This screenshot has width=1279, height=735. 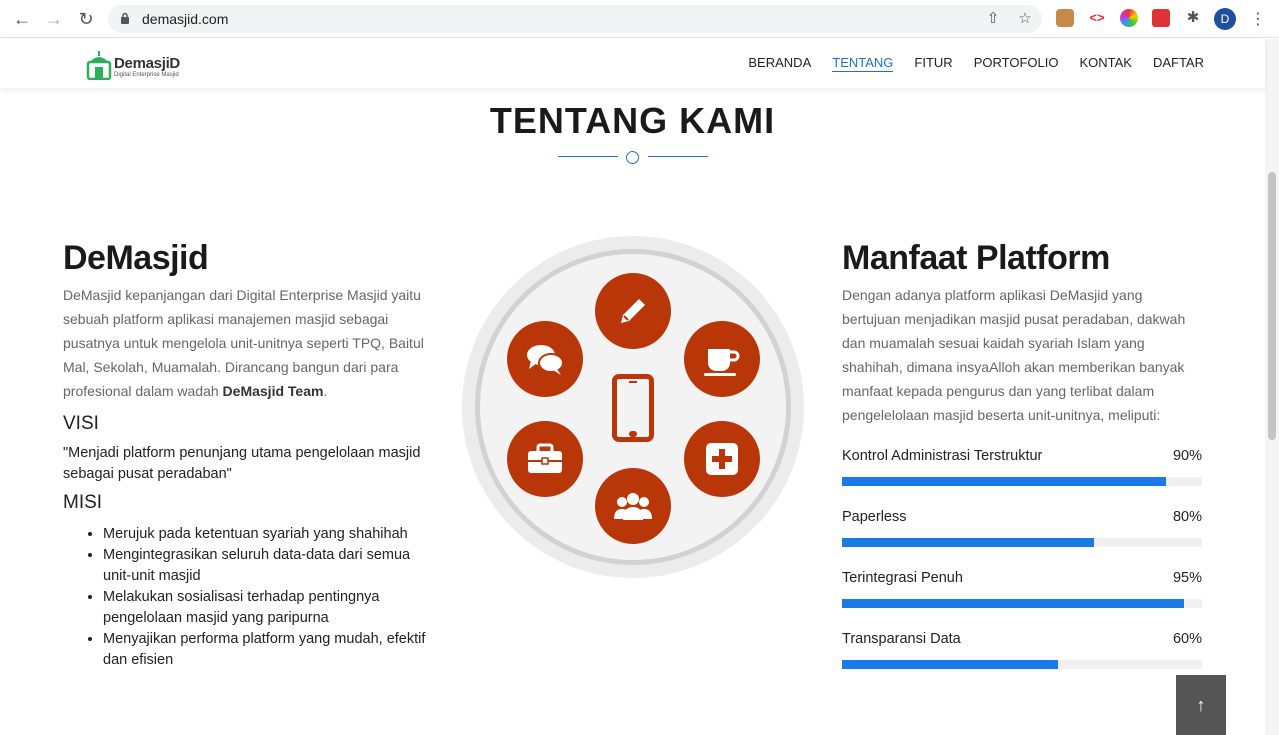 I want to click on medical-plus-icon, so click(x=722, y=459).